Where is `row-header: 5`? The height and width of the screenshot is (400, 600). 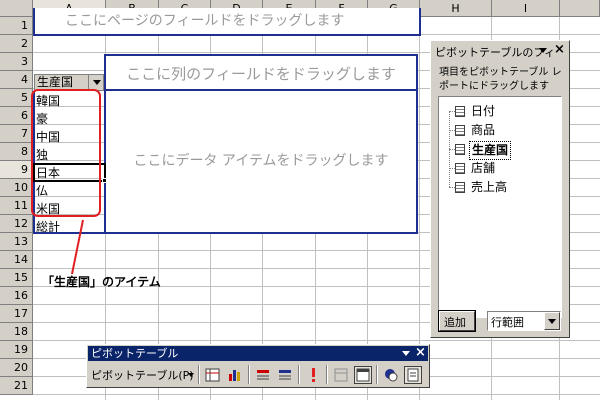 row-header: 5 is located at coordinates (16, 98).